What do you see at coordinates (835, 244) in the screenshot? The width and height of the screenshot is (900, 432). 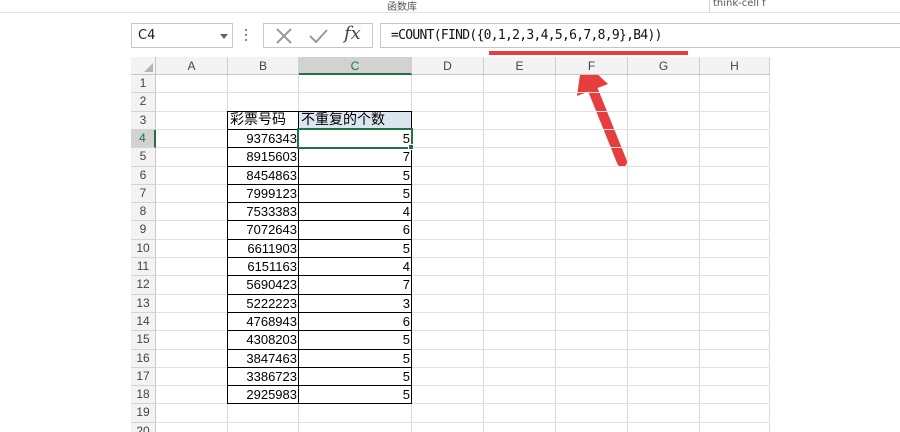 I see `sheet-right-blank` at bounding box center [835, 244].